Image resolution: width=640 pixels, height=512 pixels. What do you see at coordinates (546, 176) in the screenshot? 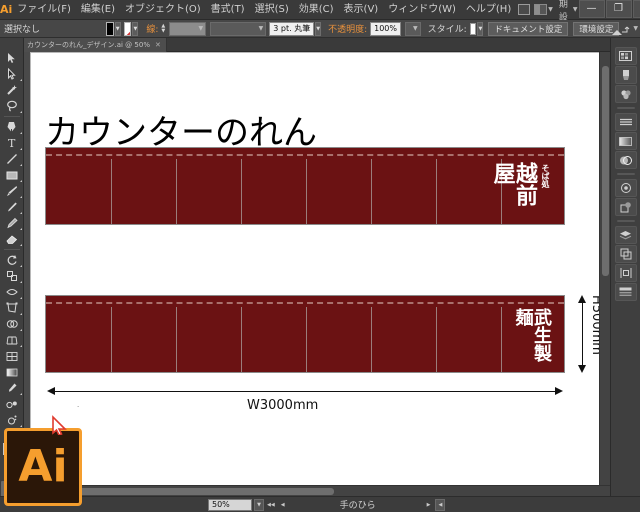
I see `noren-shop-subtitle-top: そば処` at bounding box center [546, 176].